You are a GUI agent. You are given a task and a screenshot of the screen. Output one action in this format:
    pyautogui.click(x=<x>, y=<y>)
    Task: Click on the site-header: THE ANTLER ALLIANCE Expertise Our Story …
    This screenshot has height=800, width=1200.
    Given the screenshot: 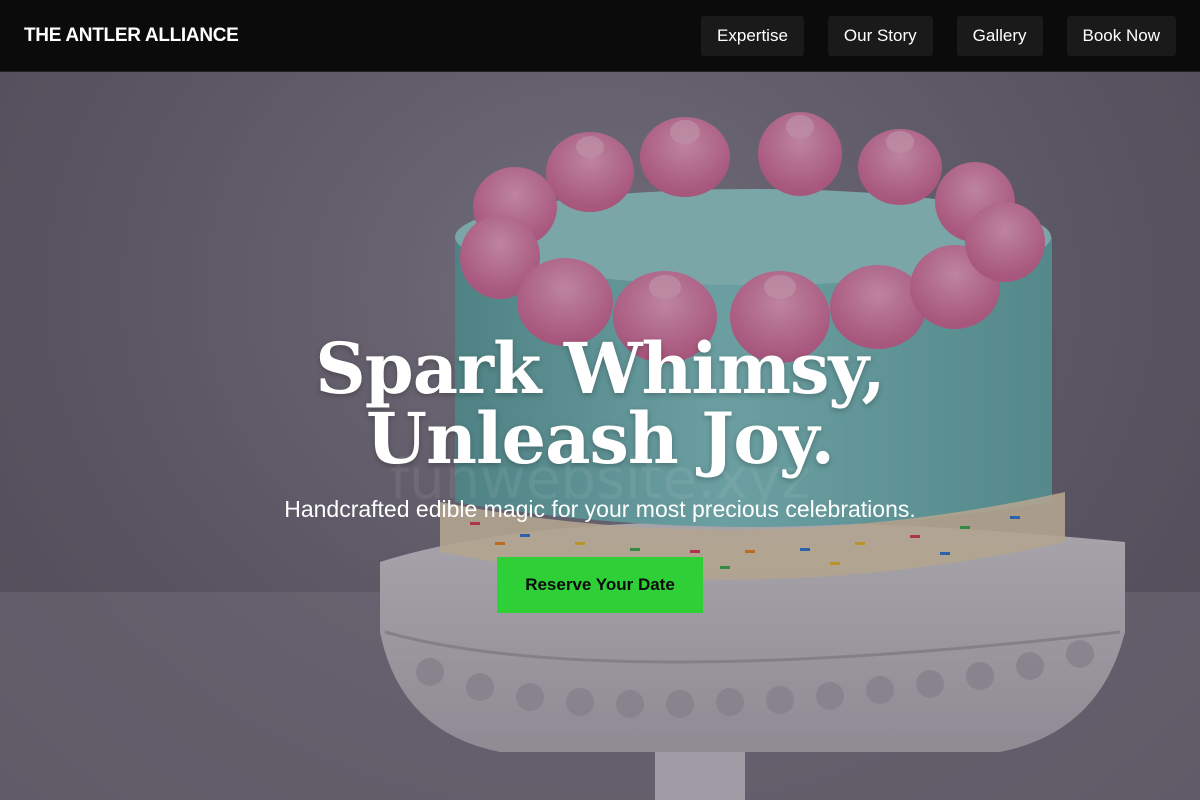 What is the action you would take?
    pyautogui.click(x=600, y=36)
    